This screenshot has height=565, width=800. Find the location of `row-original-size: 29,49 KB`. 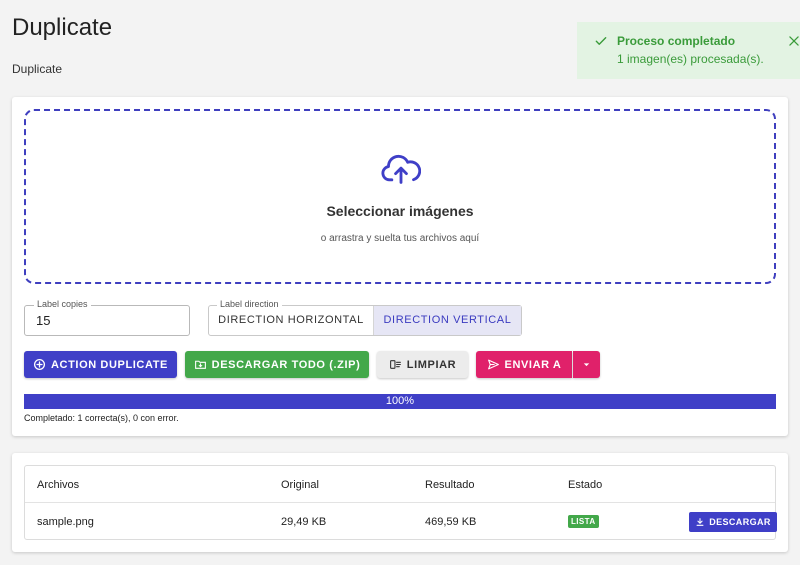

row-original-size: 29,49 KB is located at coordinates (304, 522).